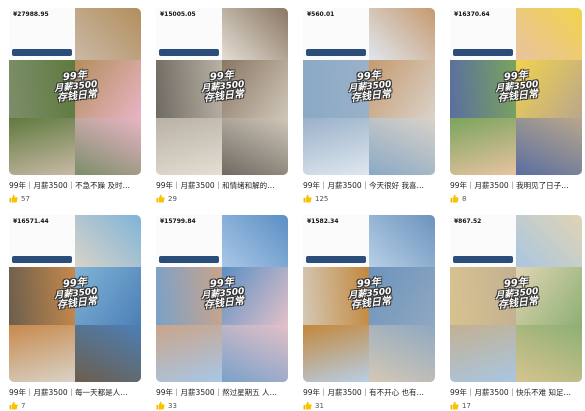  Describe the element at coordinates (178, 221) in the screenshot. I see `balance-amount: ¥15799.84` at that location.